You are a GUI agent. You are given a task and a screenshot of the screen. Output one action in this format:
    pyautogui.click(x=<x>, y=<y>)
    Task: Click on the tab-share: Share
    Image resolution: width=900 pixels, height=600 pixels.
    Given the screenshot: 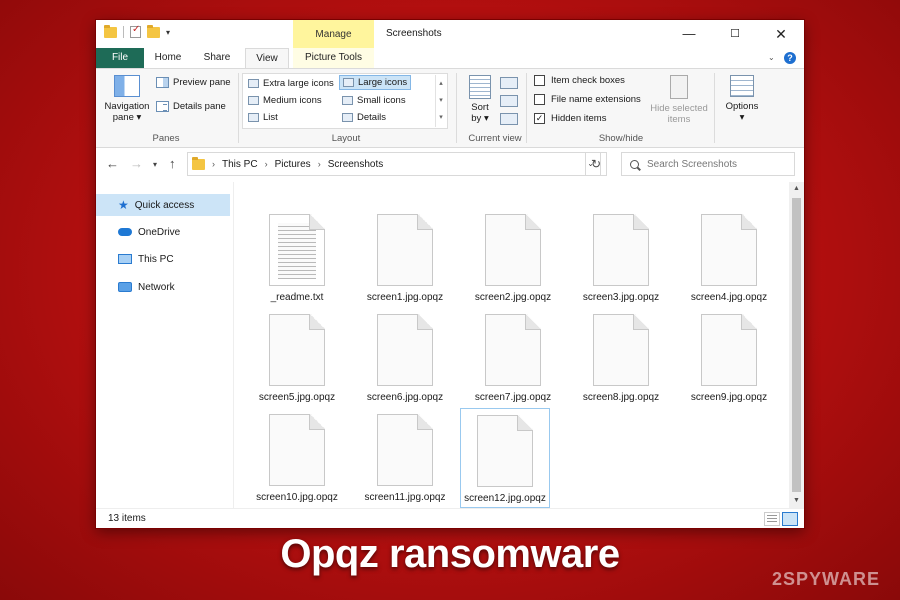 What is the action you would take?
    pyautogui.click(x=217, y=58)
    